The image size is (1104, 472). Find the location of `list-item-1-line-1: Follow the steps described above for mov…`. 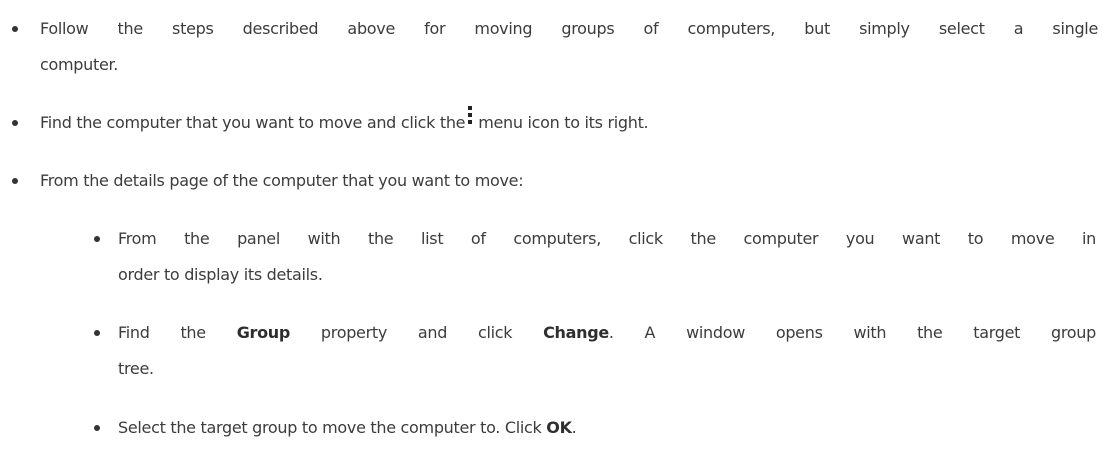

list-item-1-line-1: Follow the steps described above for mov… is located at coordinates (569, 28).